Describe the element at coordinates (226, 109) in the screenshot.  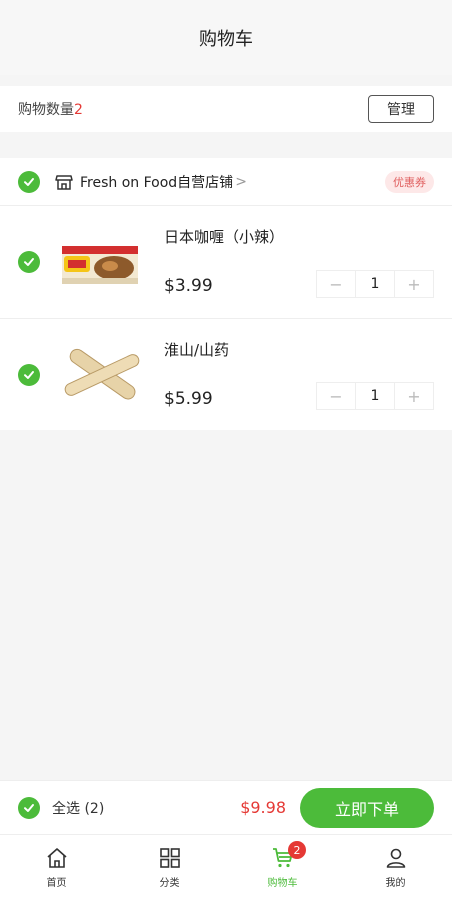
I see `cart-count-bar: 购物数量2 管理` at that location.